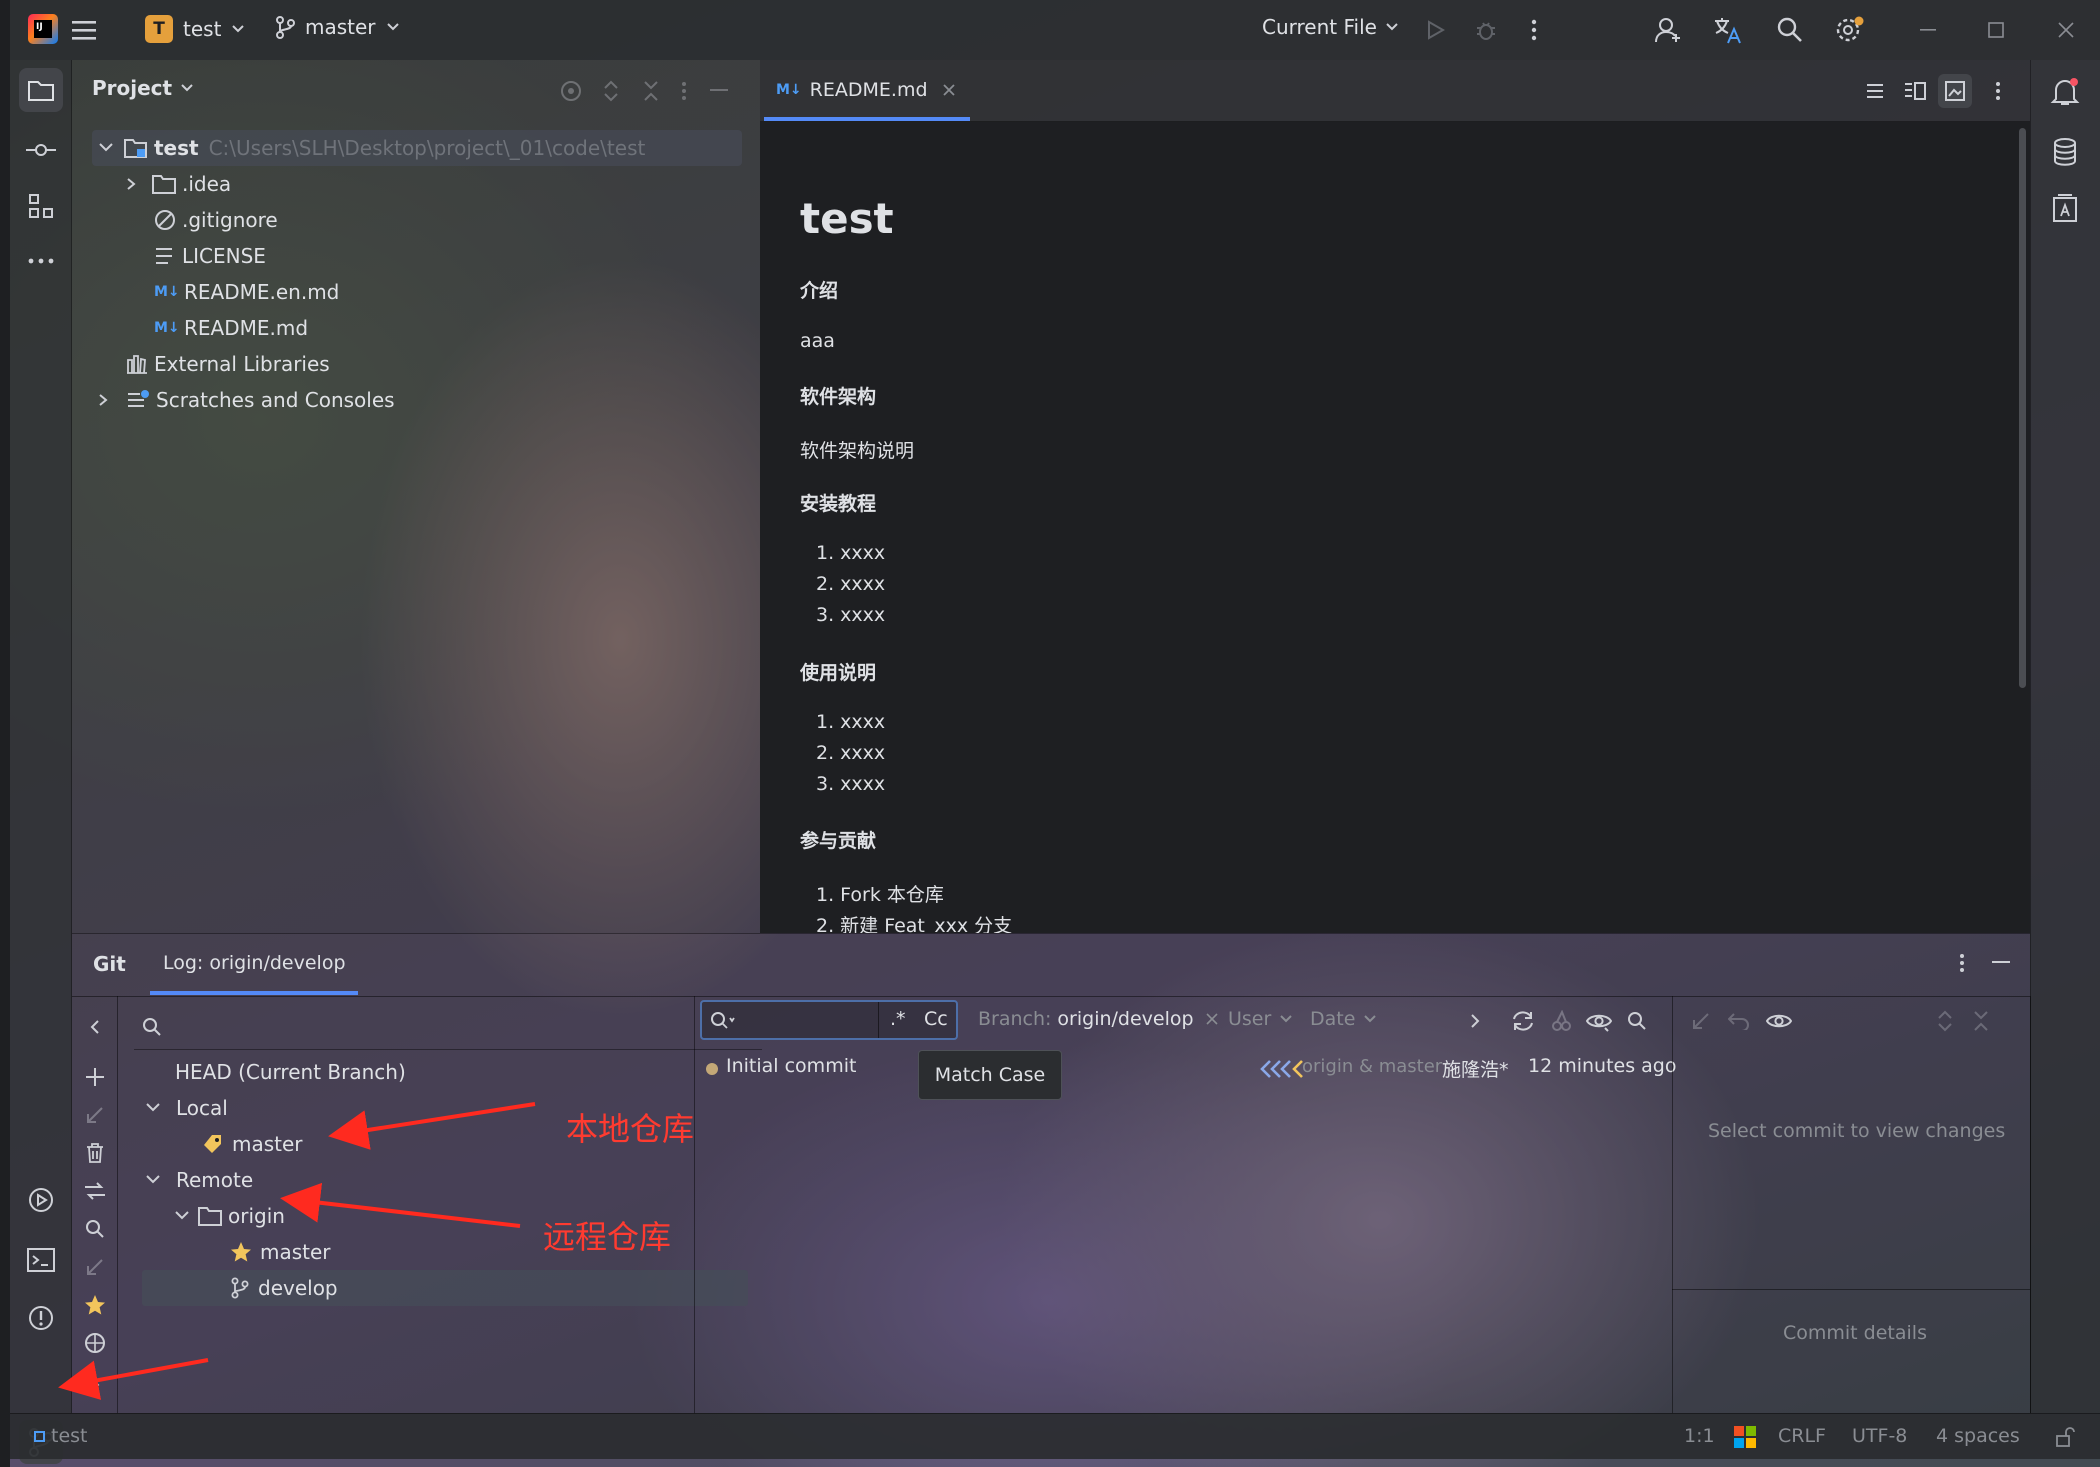 Image resolution: width=2100 pixels, height=1467 pixels. Describe the element at coordinates (1098, 1019) in the screenshot. I see `branch-filter: Branch: origin/develop` at that location.